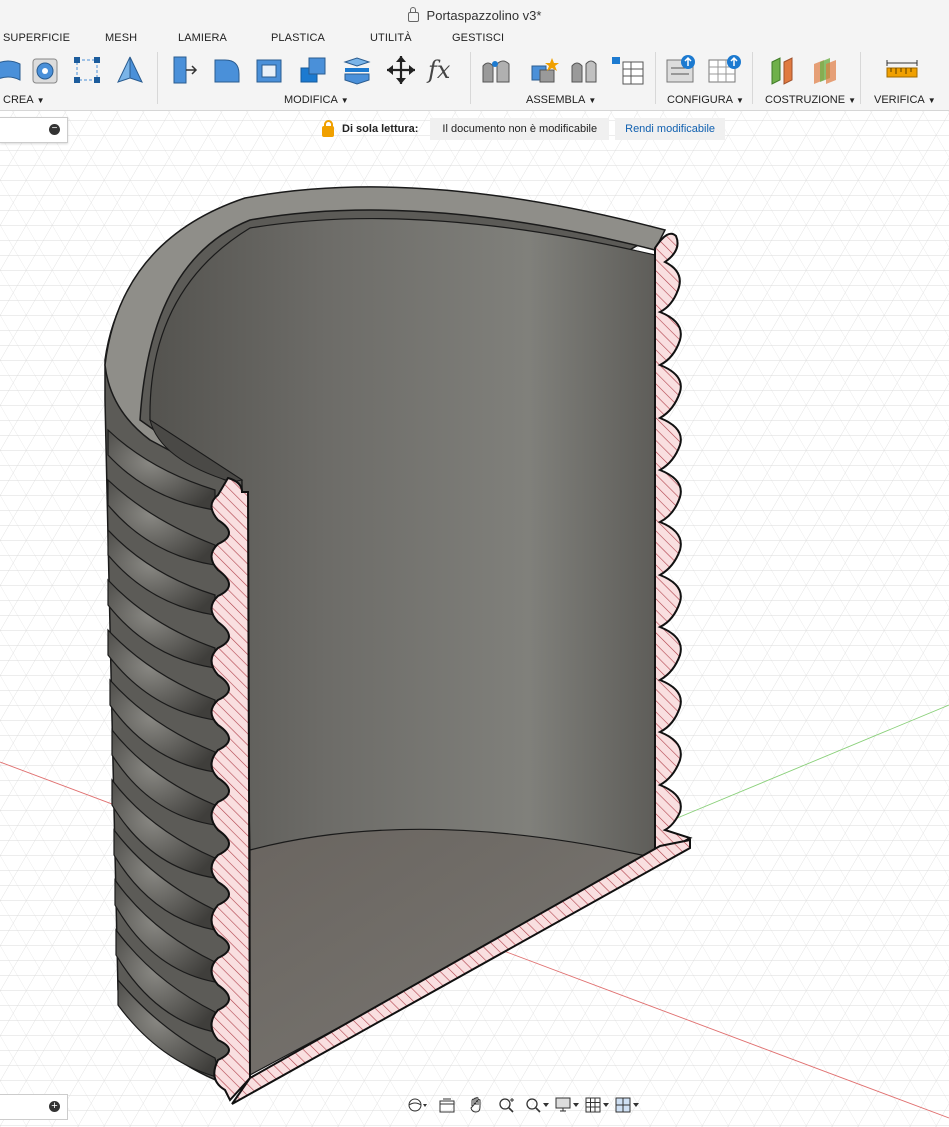 This screenshot has width=949, height=1127. What do you see at coordinates (784, 70) in the screenshot?
I see `offset-plane-icon` at bounding box center [784, 70].